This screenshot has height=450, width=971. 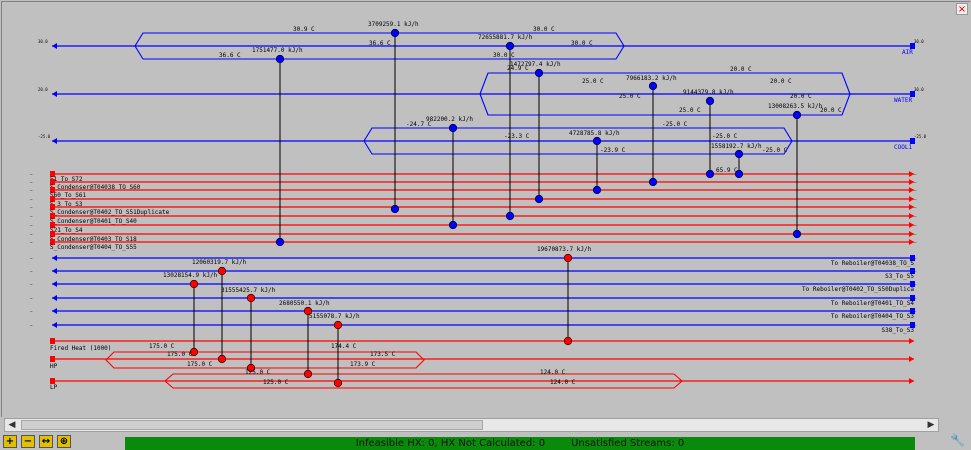 What do you see at coordinates (80, 348) in the screenshot?
I see `fired-heat-label: Fired Heat (1000)` at bounding box center [80, 348].